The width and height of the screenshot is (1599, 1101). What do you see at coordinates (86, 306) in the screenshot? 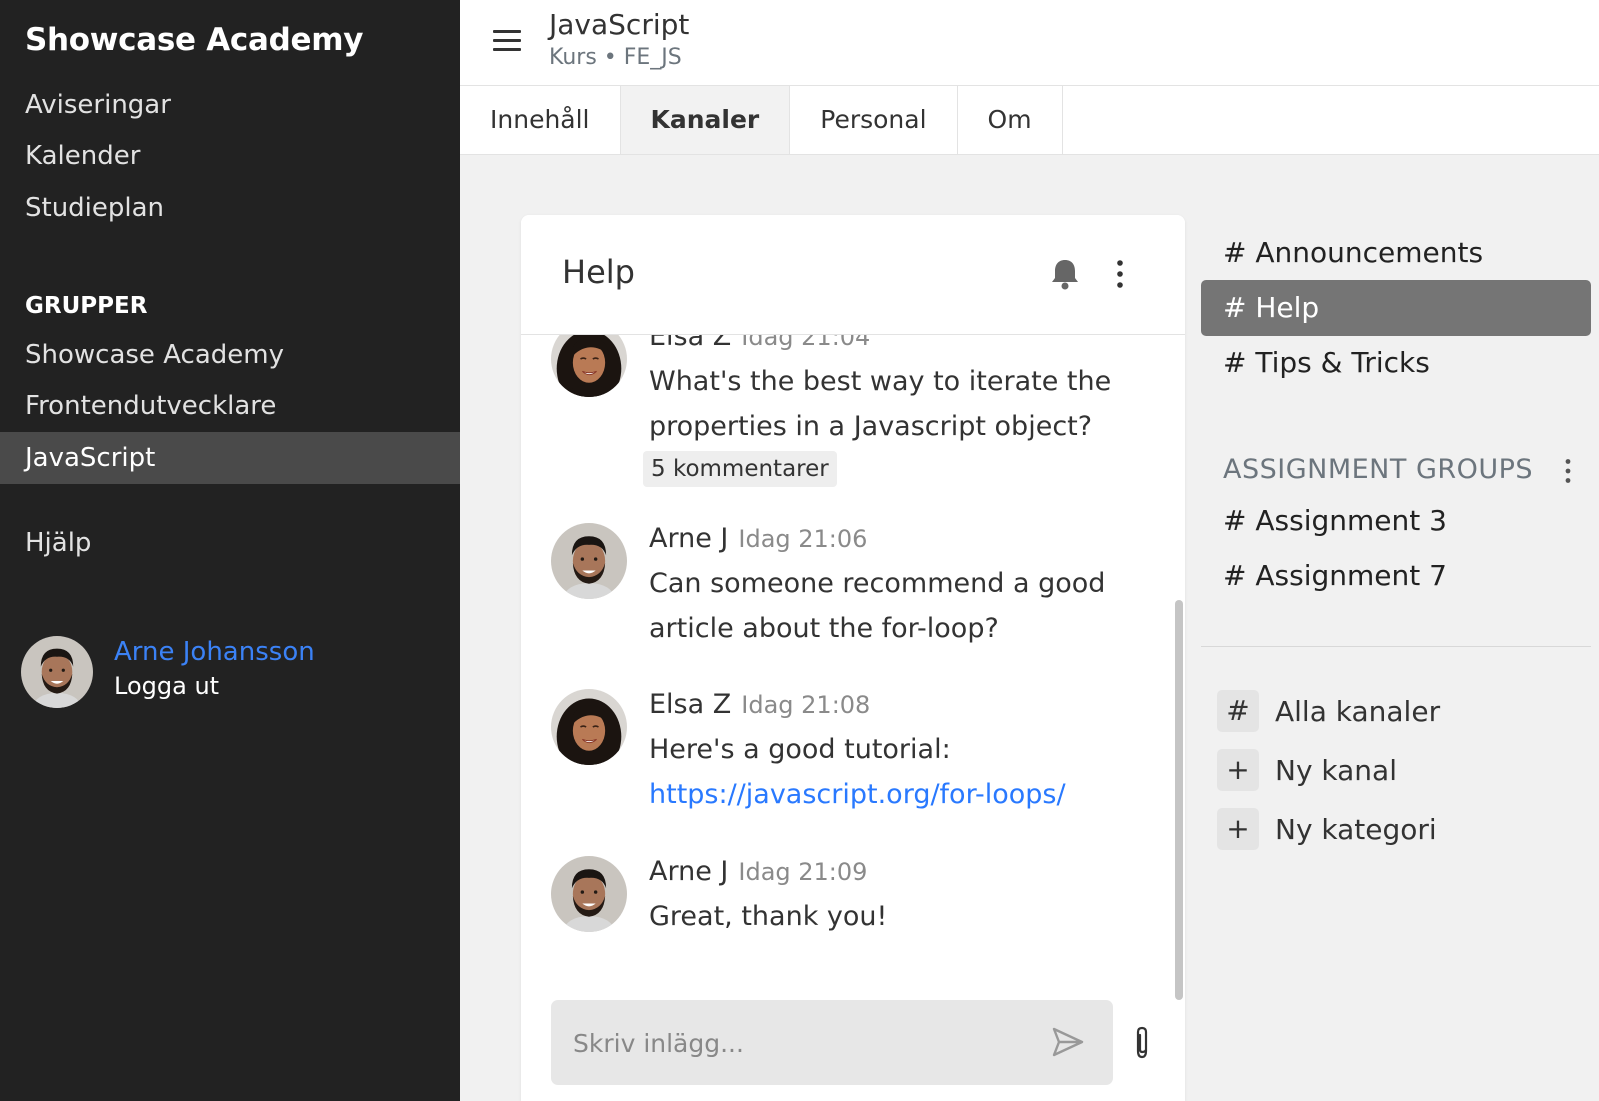
I see `groups-section-label: GRUPPER` at bounding box center [86, 306].